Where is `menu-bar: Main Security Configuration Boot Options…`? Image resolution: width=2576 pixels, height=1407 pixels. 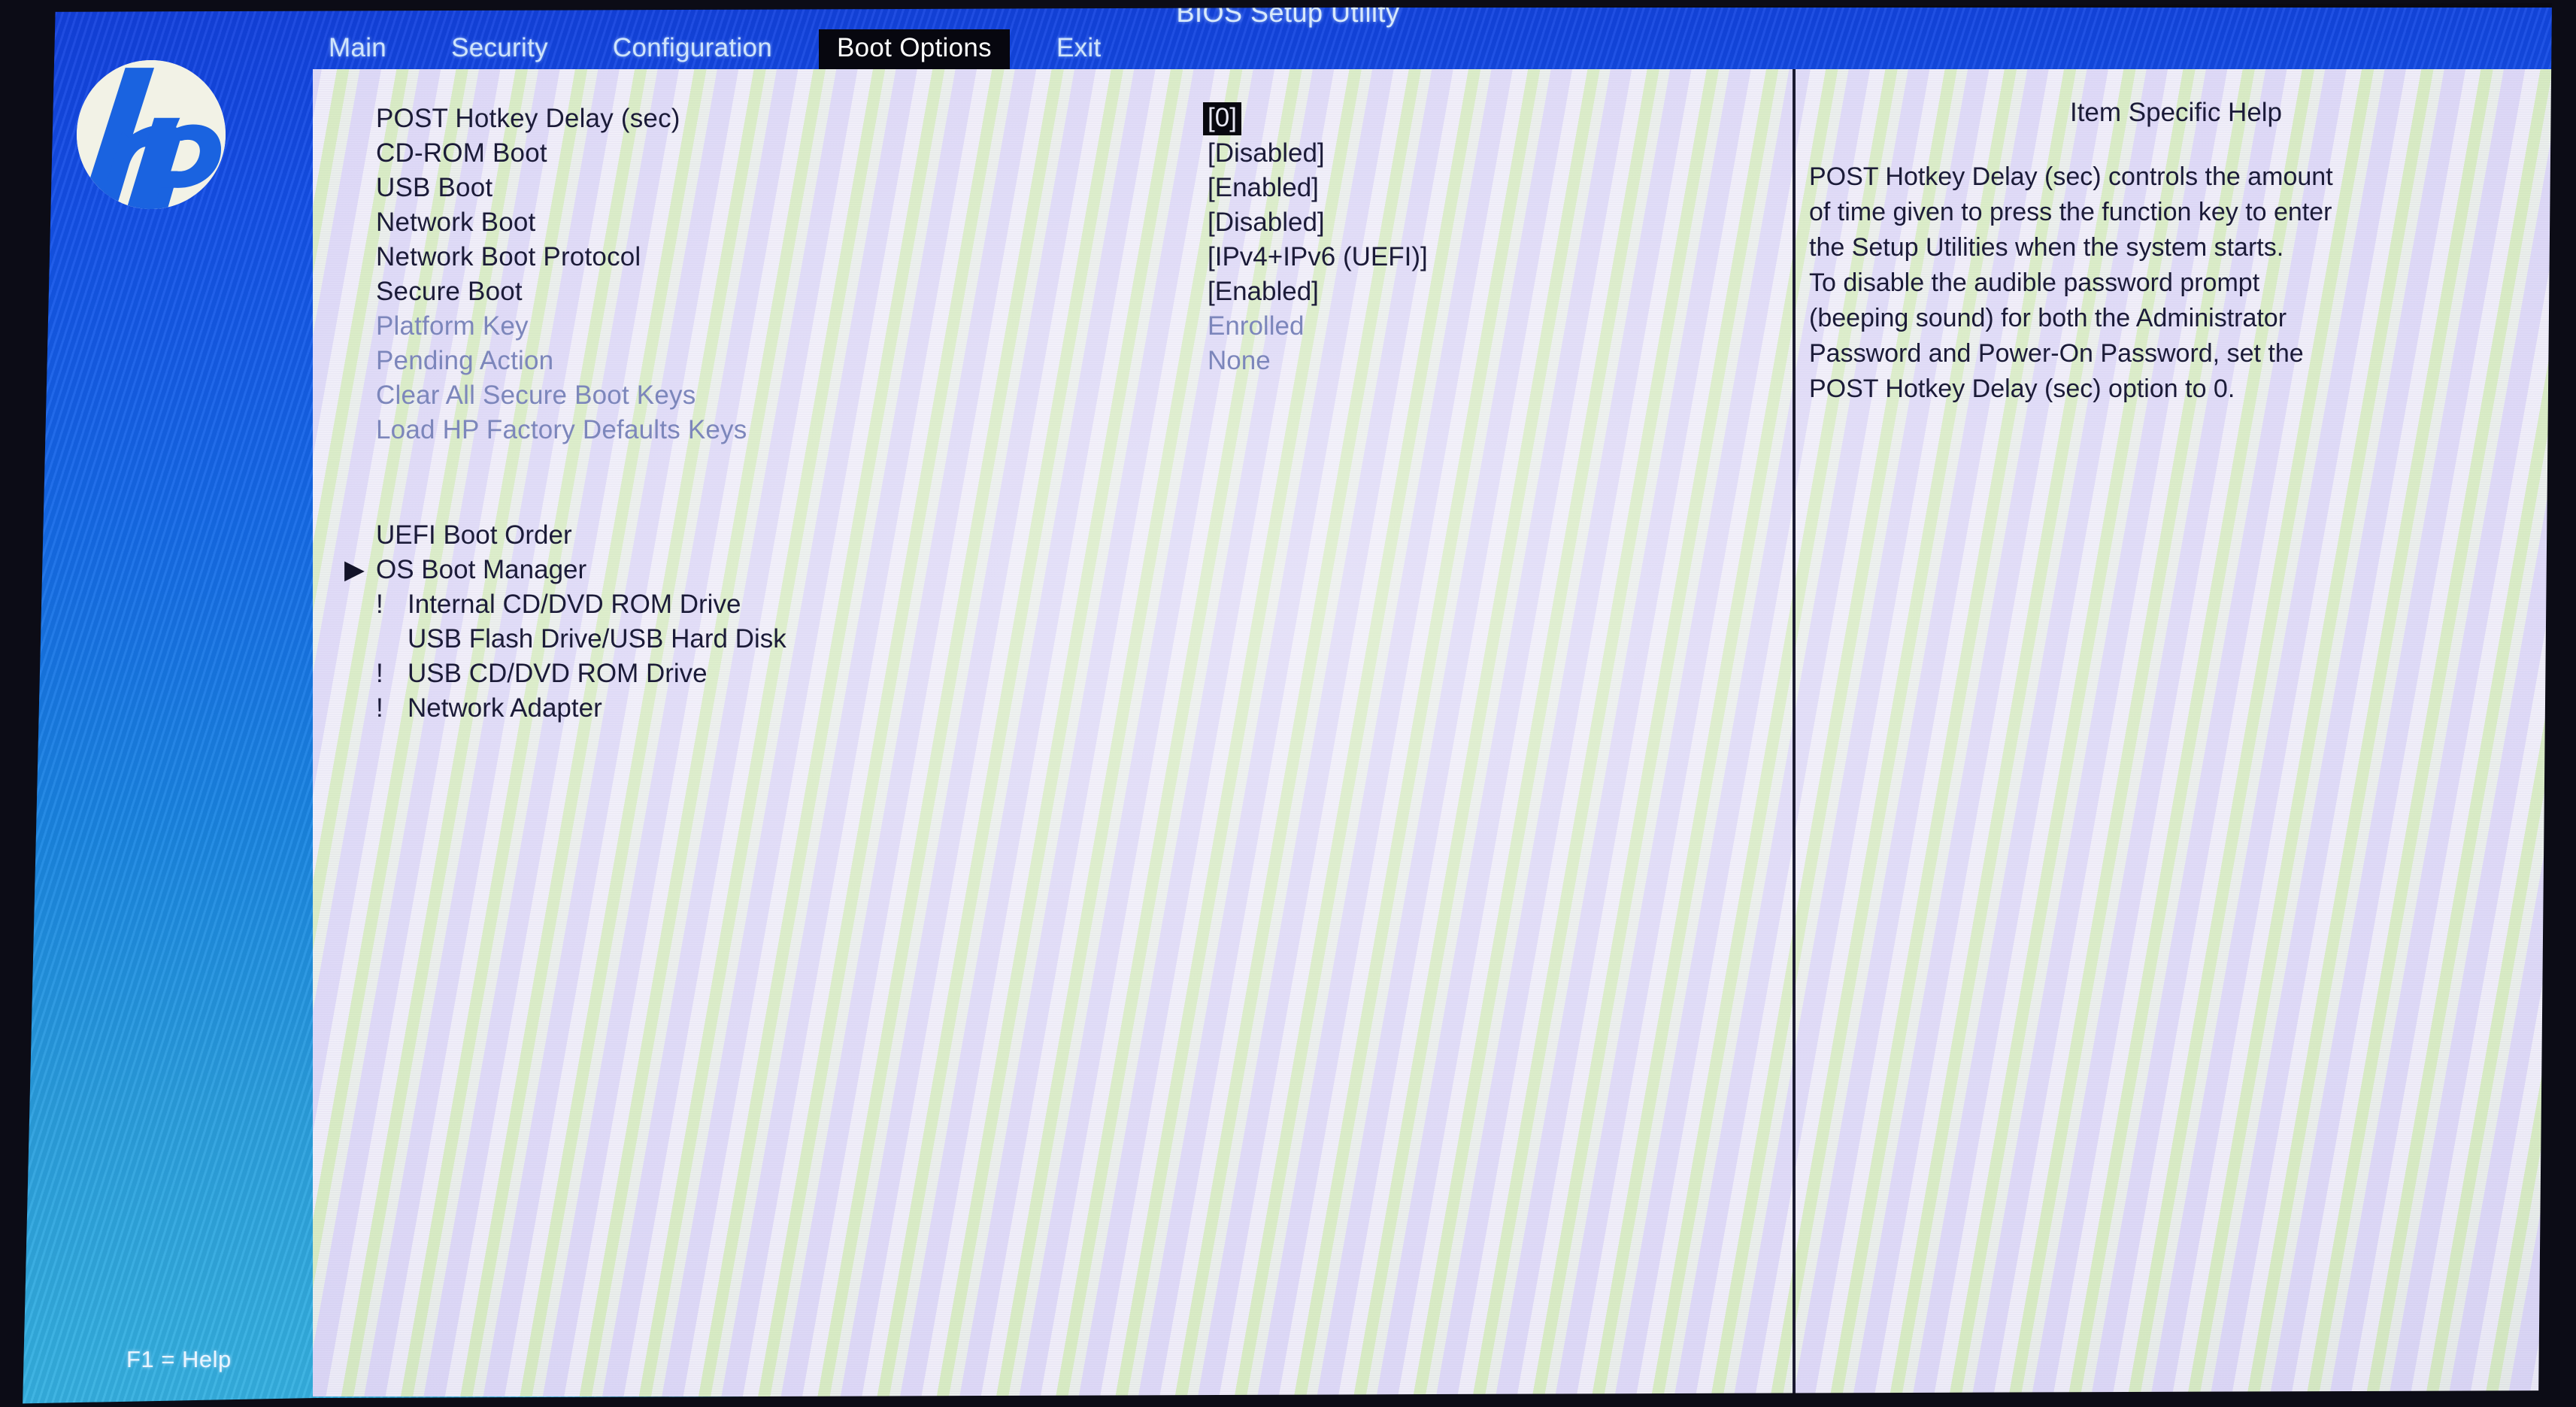
menu-bar: Main Security Configuration Boot Options… is located at coordinates (731, 49).